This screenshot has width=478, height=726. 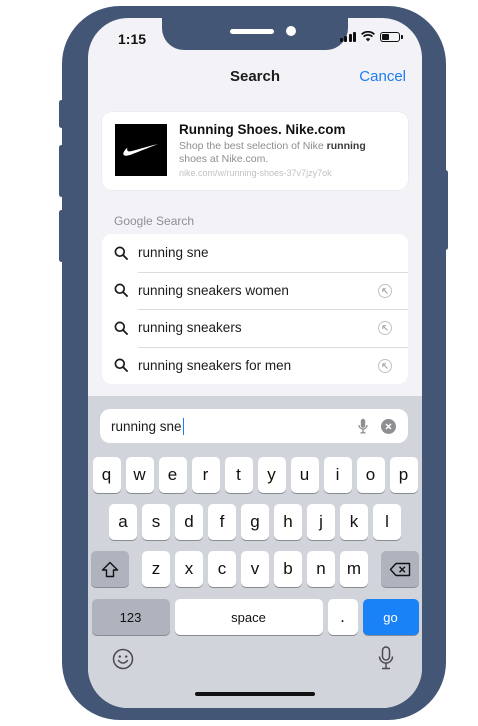 I want to click on suggestion-text: running sneakers, so click(x=190, y=328).